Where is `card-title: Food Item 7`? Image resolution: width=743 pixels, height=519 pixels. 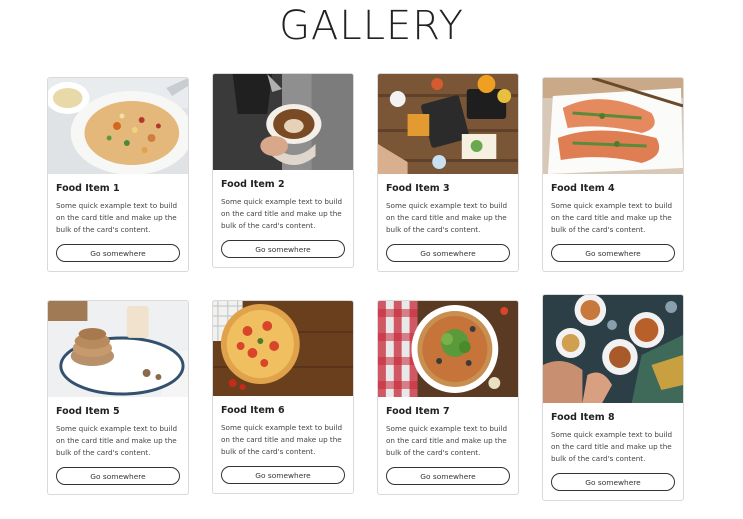 card-title: Food Item 7 is located at coordinates (418, 411).